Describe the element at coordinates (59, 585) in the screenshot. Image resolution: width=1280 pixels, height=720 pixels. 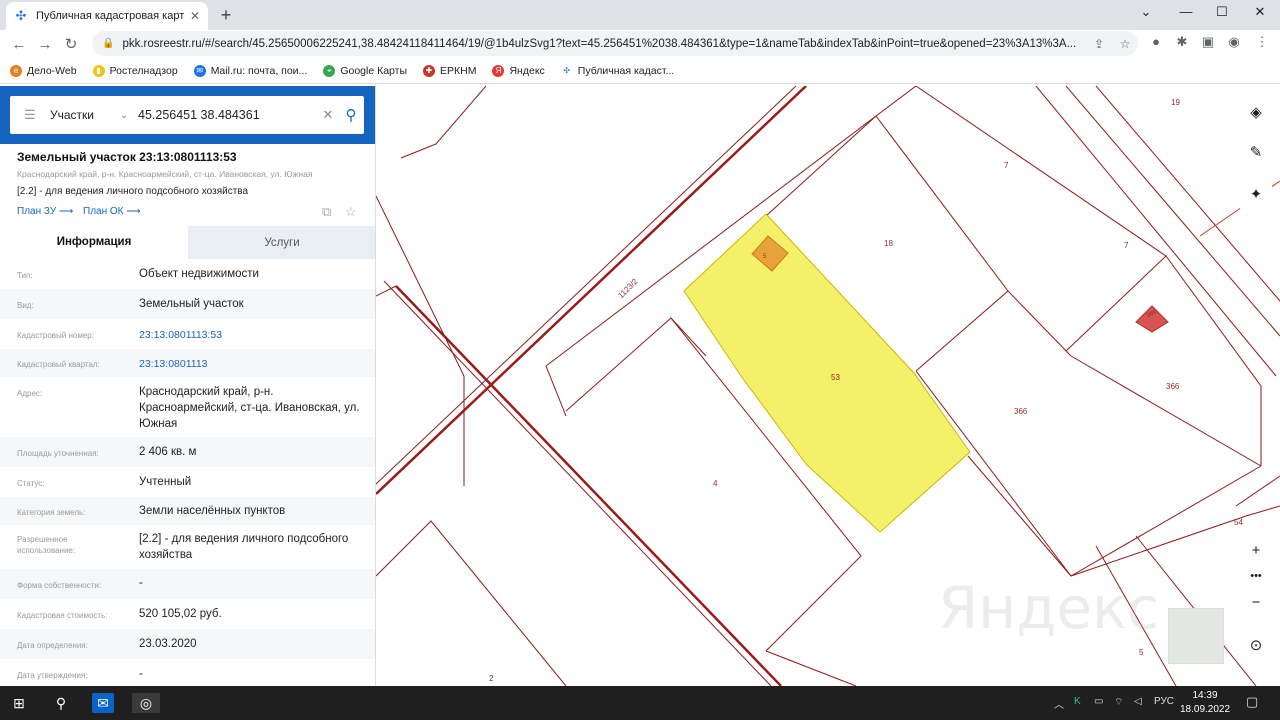
I see `info-key: Форма собственности:` at that location.